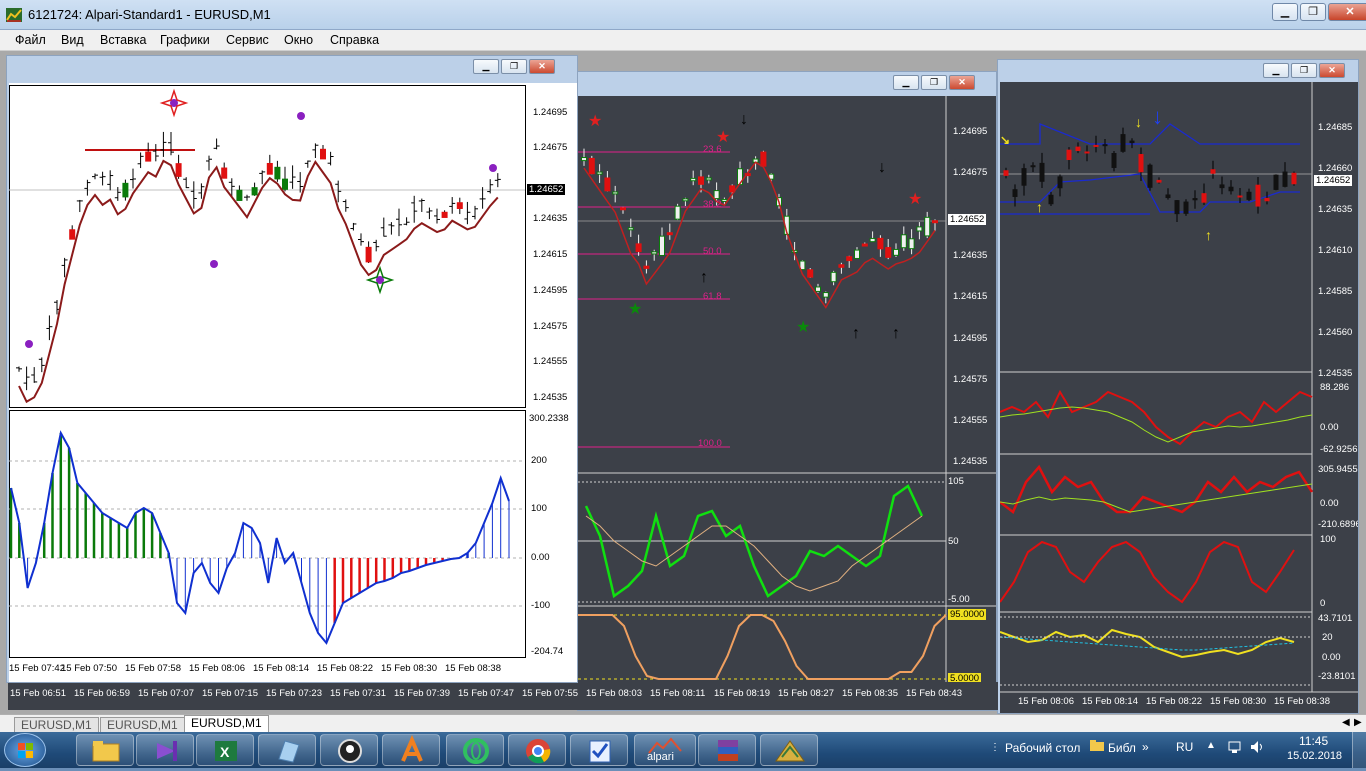  What do you see at coordinates (970, 338) in the screenshot?
I see `c2-price-tick: 1.24595` at bounding box center [970, 338].